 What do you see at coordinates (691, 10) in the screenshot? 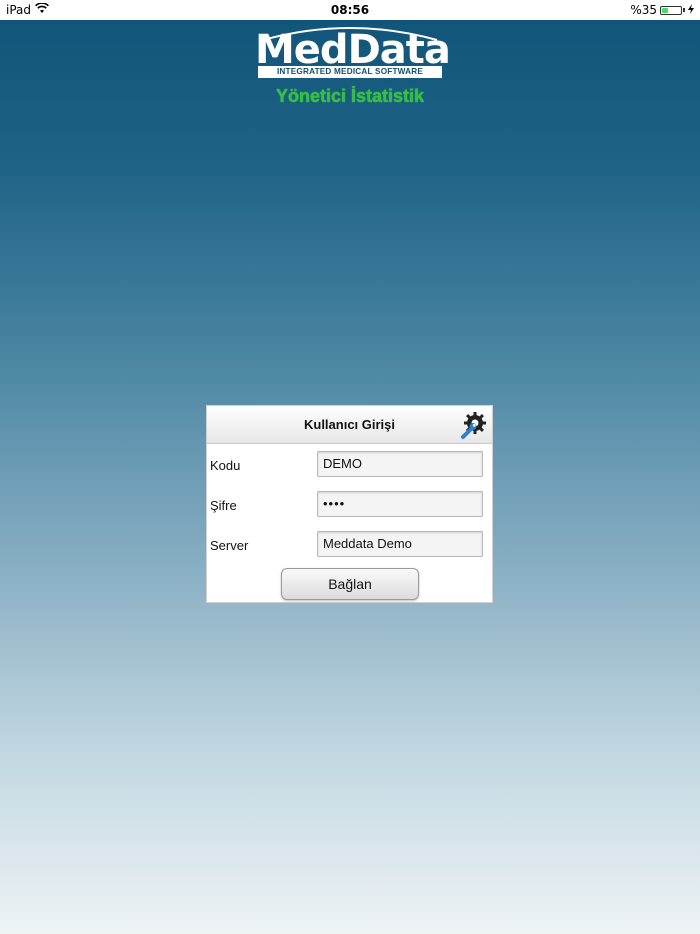
I see `charging-icon` at bounding box center [691, 10].